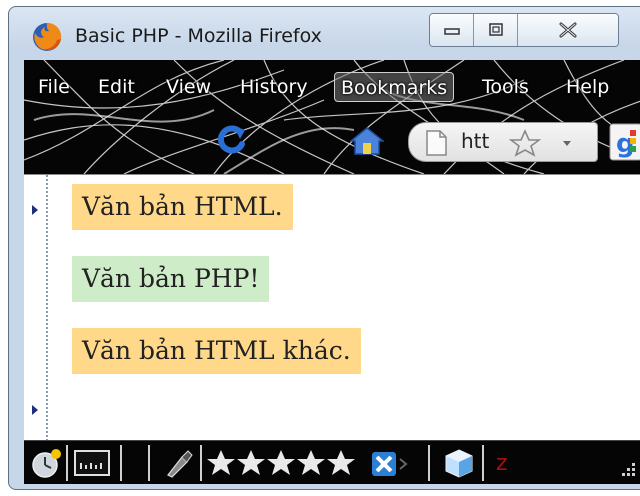 Image resolution: width=640 pixels, height=496 pixels. Describe the element at coordinates (436, 143) in the screenshot. I see `page-icon` at that location.